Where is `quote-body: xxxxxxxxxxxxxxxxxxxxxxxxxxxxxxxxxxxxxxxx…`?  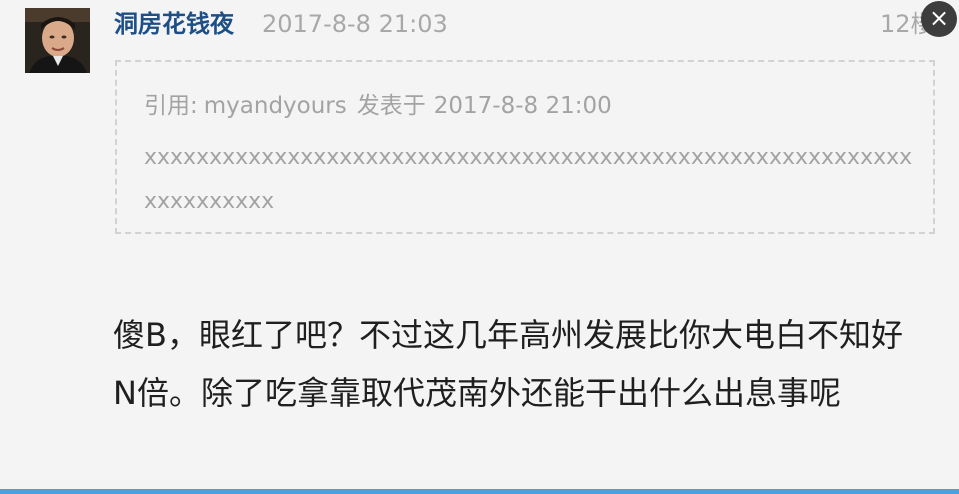 quote-body: xxxxxxxxxxxxxxxxxxxxxxxxxxxxxxxxxxxxxxxx… is located at coordinates (528, 179).